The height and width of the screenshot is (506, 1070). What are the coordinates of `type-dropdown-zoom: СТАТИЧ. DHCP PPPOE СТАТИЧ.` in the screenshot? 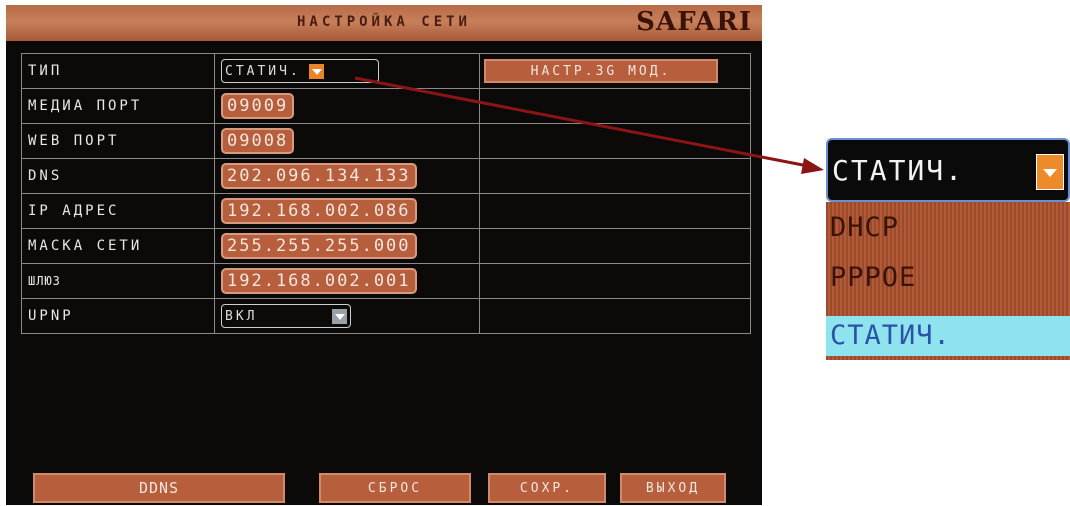 It's located at (948, 249).